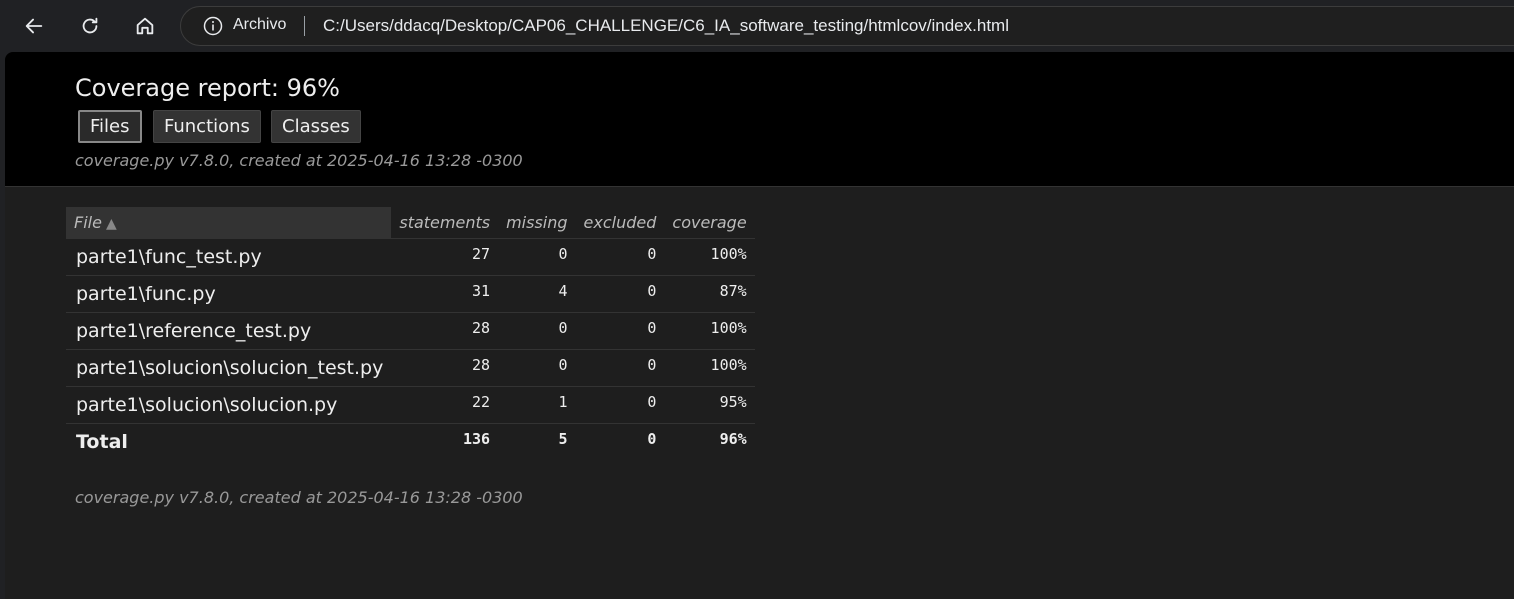 This screenshot has width=1514, height=599. I want to click on table-row: parte1\reference_test.py 28 0 0 100%, so click(410, 331).